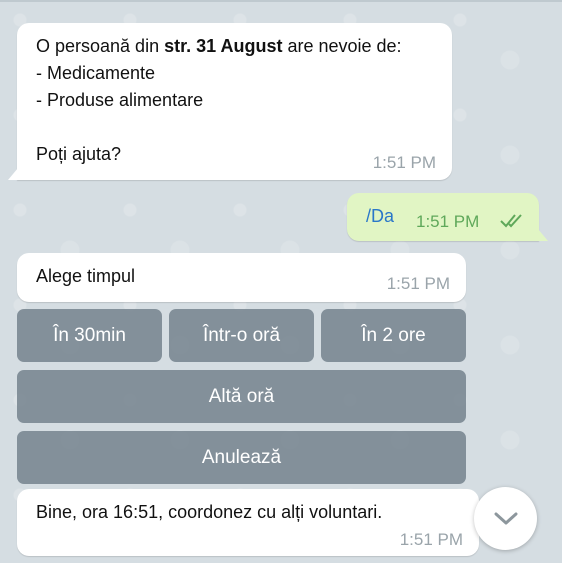 This screenshot has width=562, height=563. I want to click on chevron-down-icon, so click(505, 518).